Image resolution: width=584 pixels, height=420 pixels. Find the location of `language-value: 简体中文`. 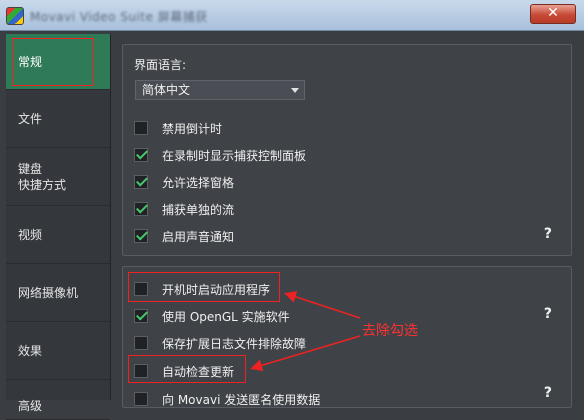

language-value: 简体中文 is located at coordinates (166, 90).